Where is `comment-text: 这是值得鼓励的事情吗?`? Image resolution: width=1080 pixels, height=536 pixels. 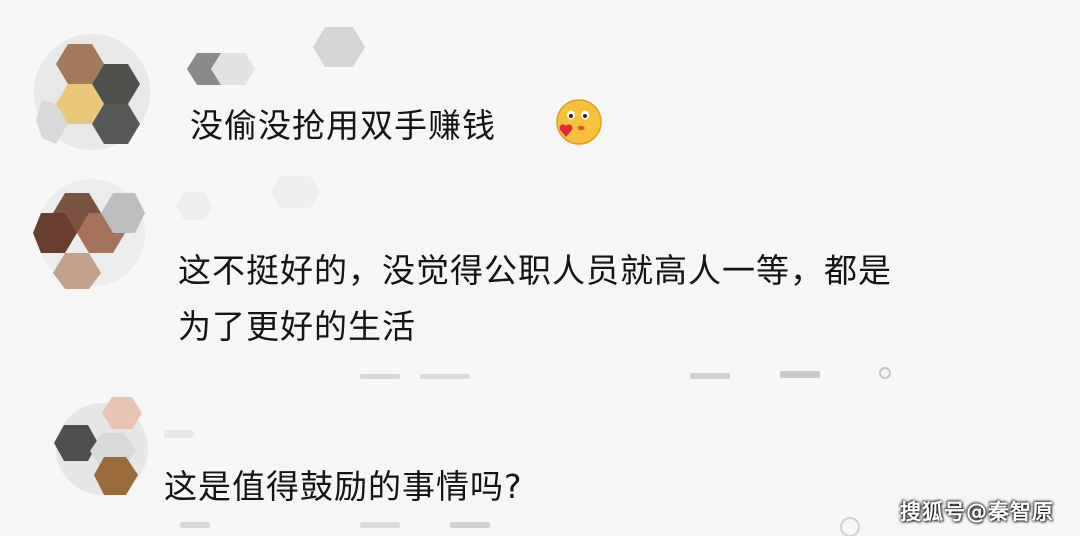 comment-text: 这是值得鼓励的事情吗? is located at coordinates (343, 486).